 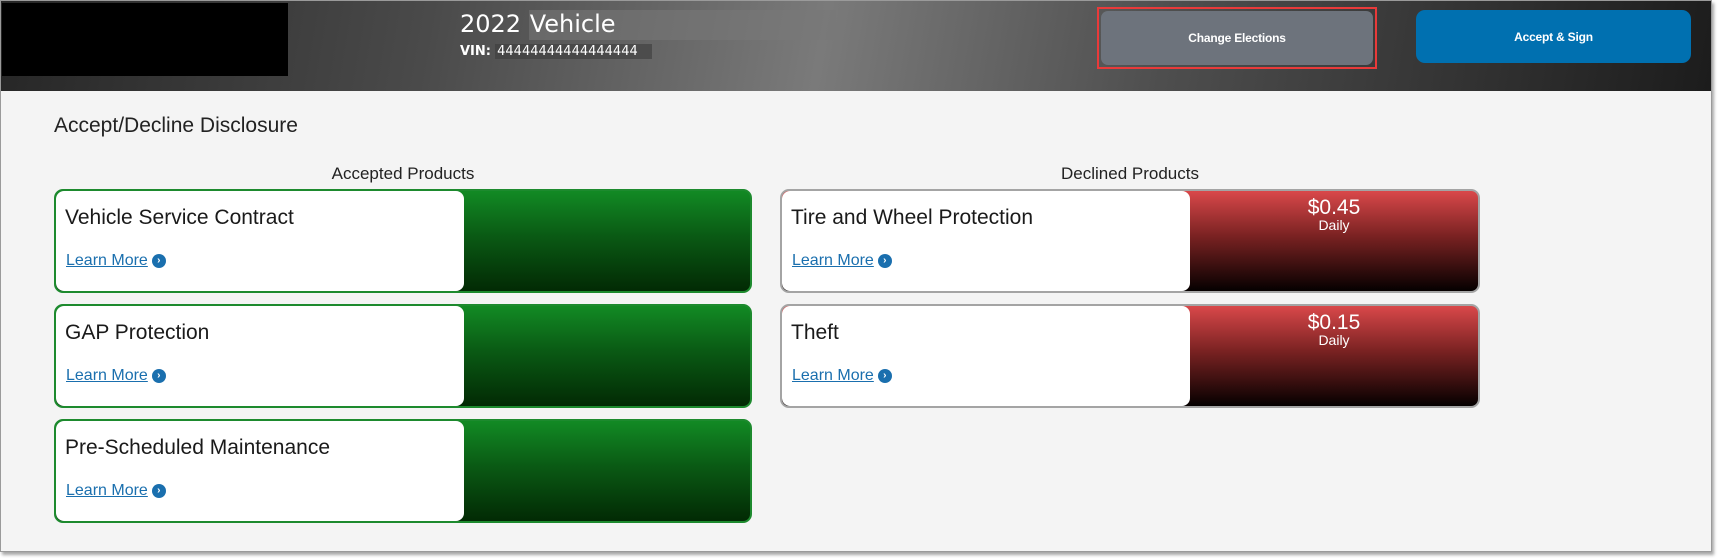 What do you see at coordinates (1130, 173) in the screenshot?
I see `declined-products-heading: Declined Products` at bounding box center [1130, 173].